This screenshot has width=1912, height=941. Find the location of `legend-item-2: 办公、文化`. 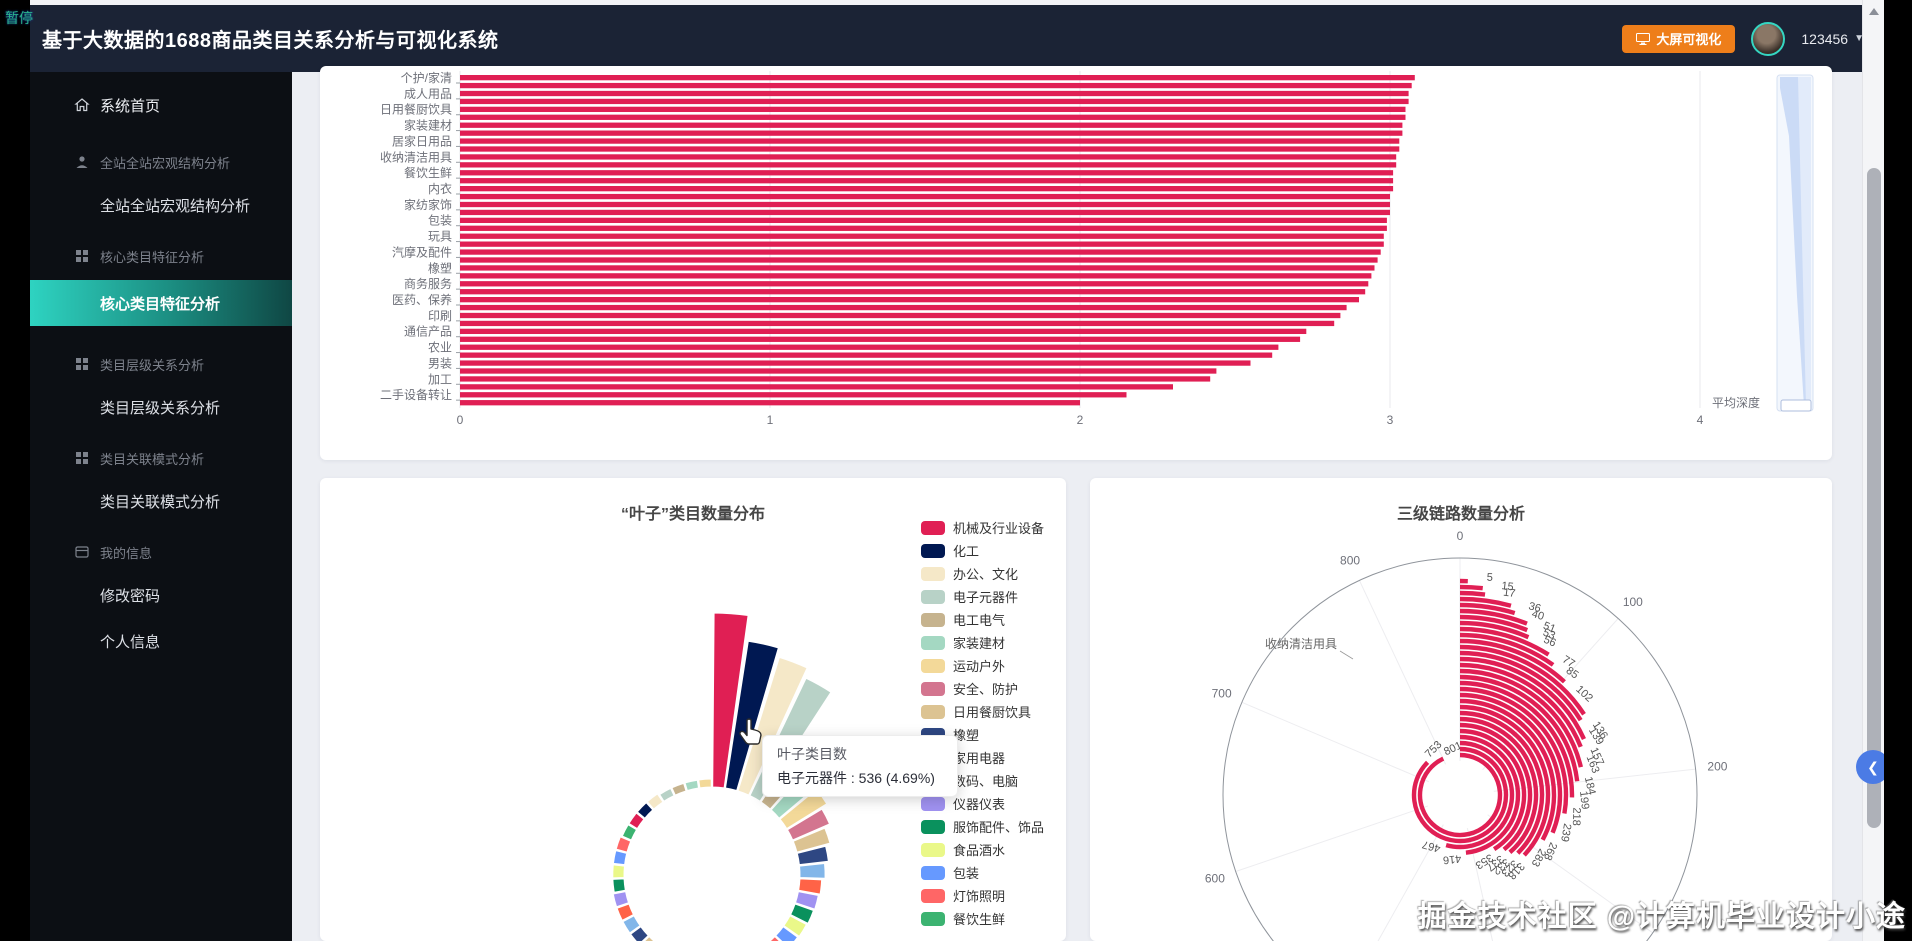

legend-item-2: 办公、文化 is located at coordinates (982, 573).